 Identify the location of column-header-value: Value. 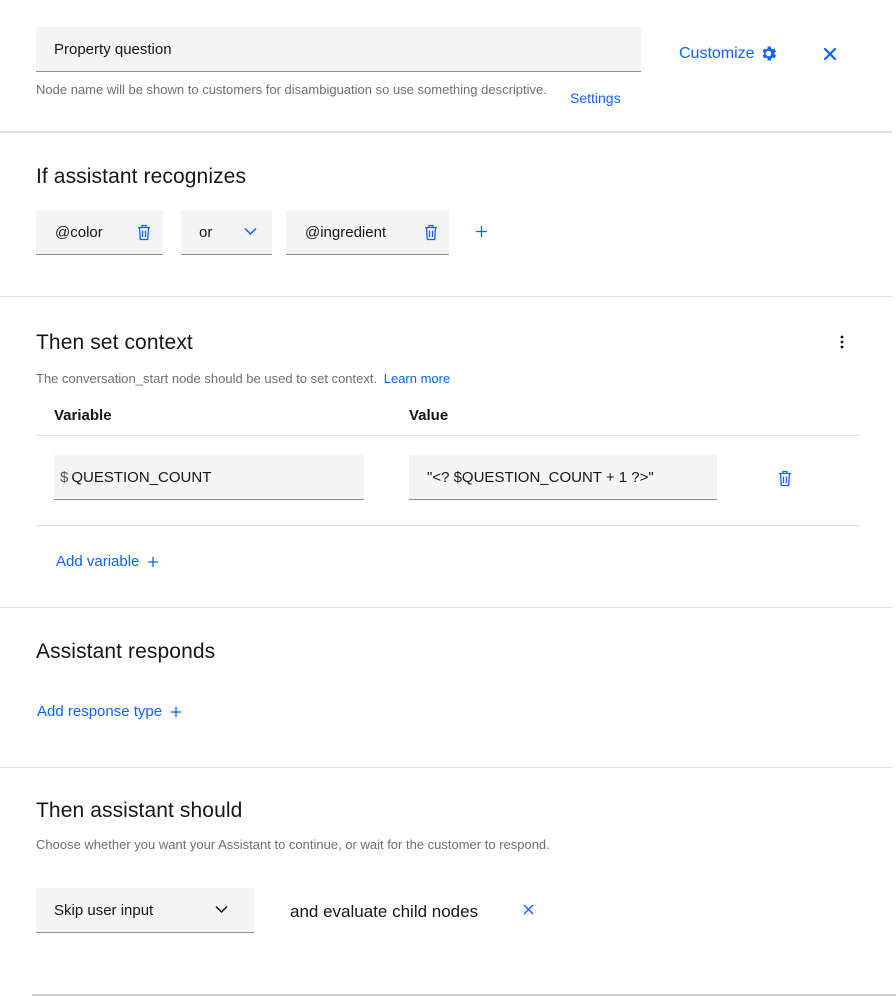
(429, 415).